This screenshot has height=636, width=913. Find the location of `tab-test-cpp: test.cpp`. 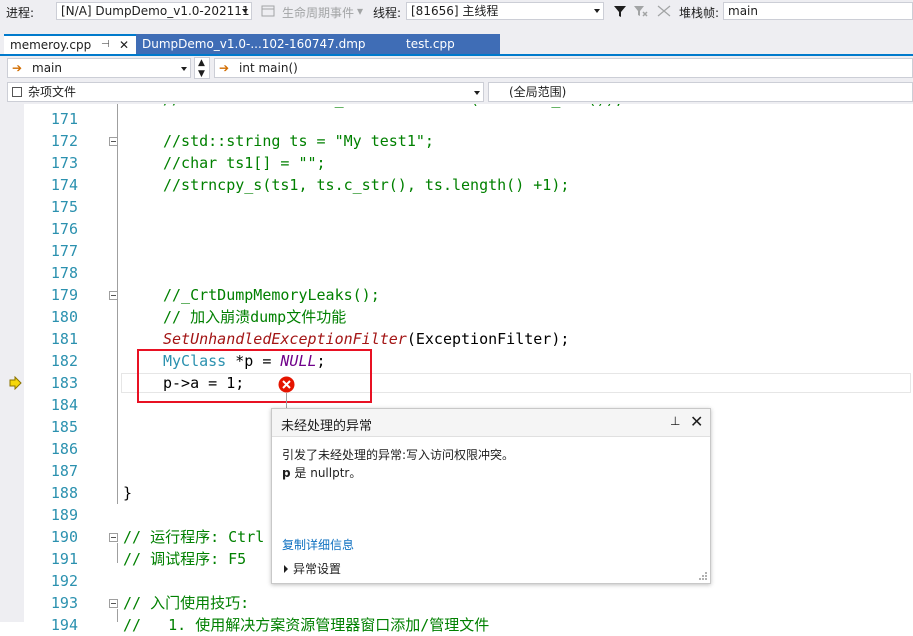

tab-test-cpp: test.cpp is located at coordinates (443, 44).